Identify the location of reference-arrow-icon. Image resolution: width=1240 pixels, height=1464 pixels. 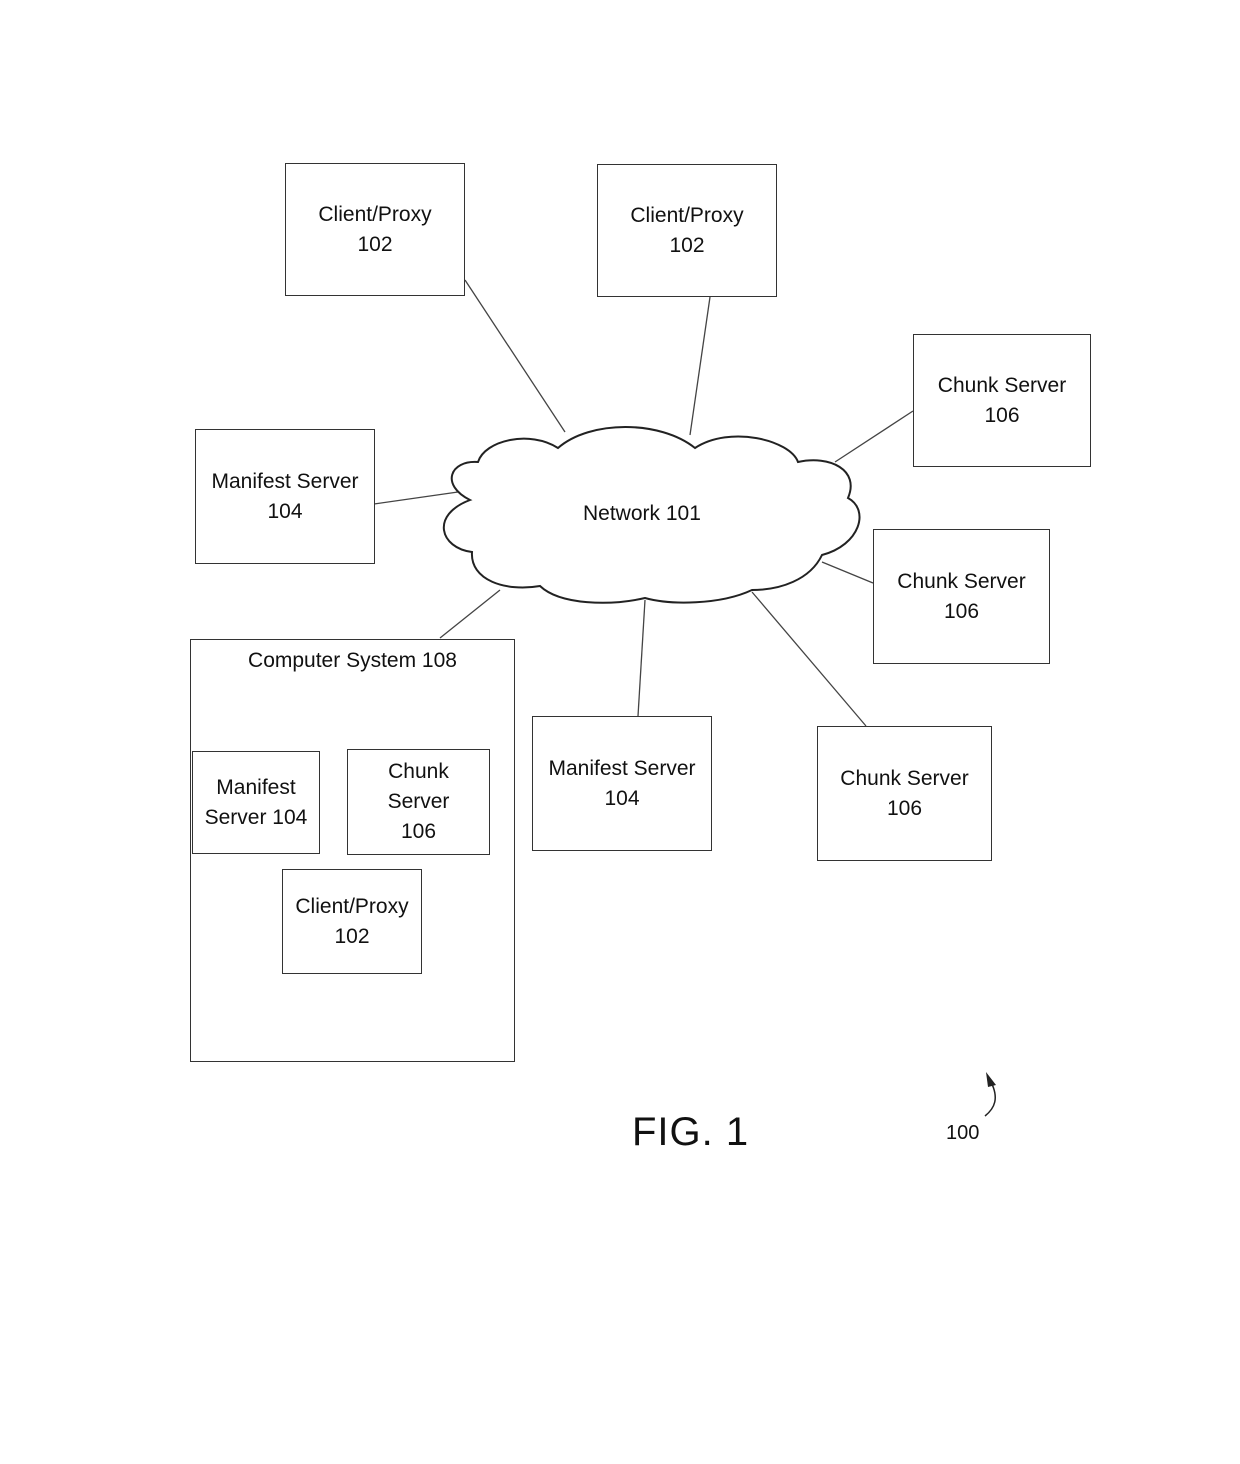
(990, 1094).